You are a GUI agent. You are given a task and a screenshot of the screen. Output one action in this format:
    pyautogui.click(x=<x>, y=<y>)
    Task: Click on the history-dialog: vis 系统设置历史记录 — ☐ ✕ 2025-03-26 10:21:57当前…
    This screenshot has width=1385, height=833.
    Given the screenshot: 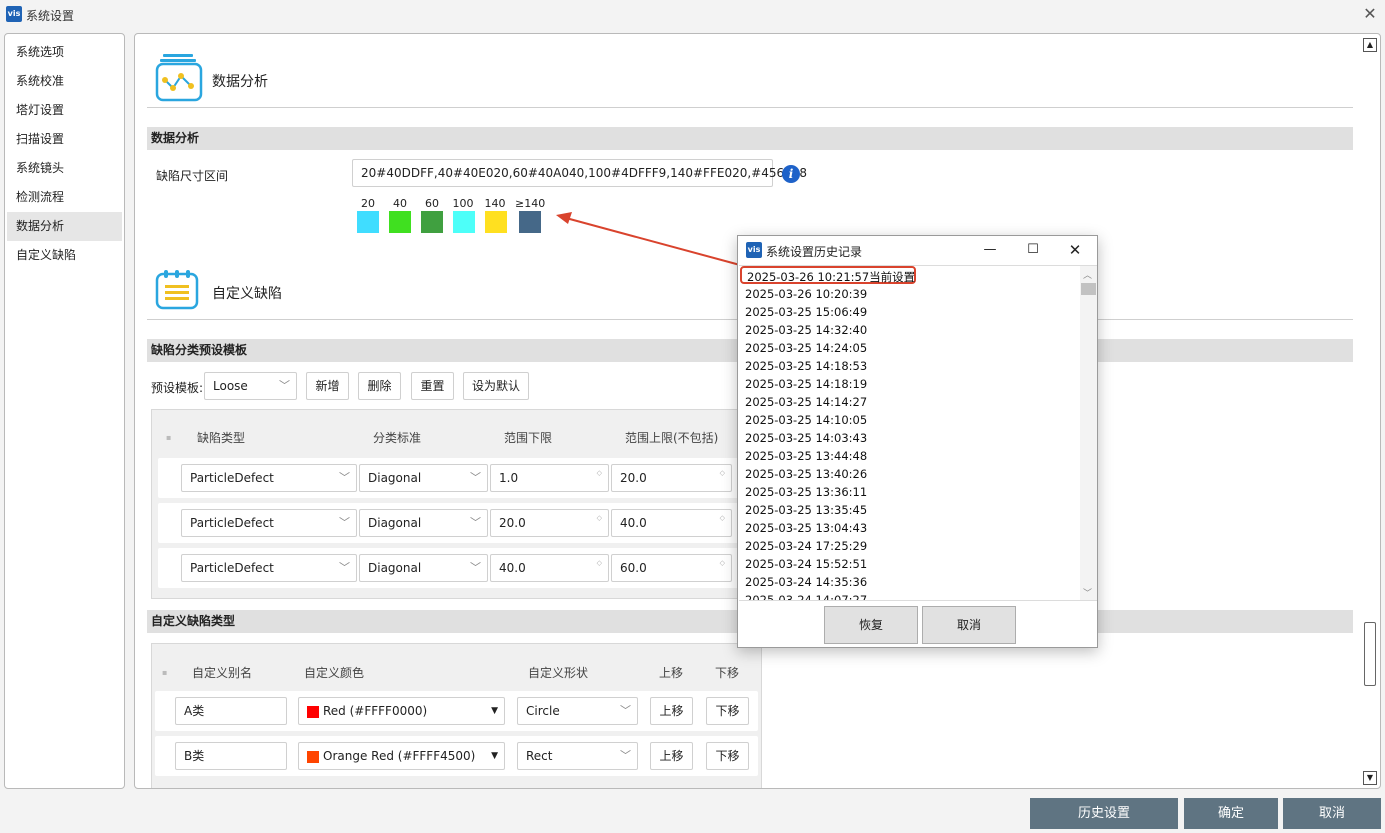 What is the action you would take?
    pyautogui.click(x=917, y=441)
    